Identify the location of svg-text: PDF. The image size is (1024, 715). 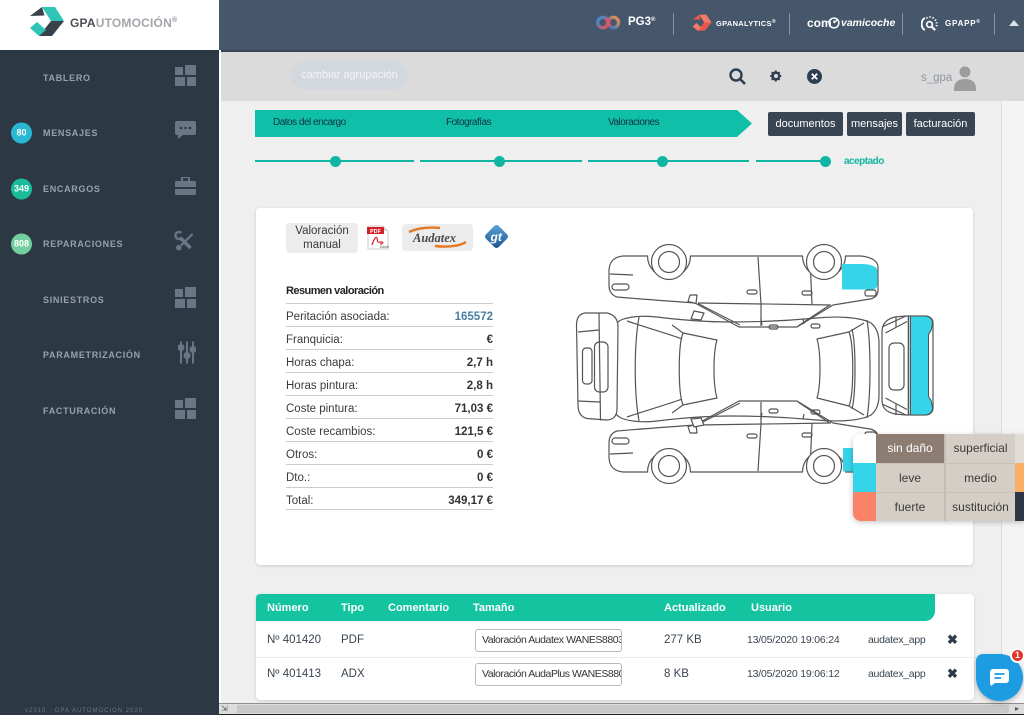
(376, 232).